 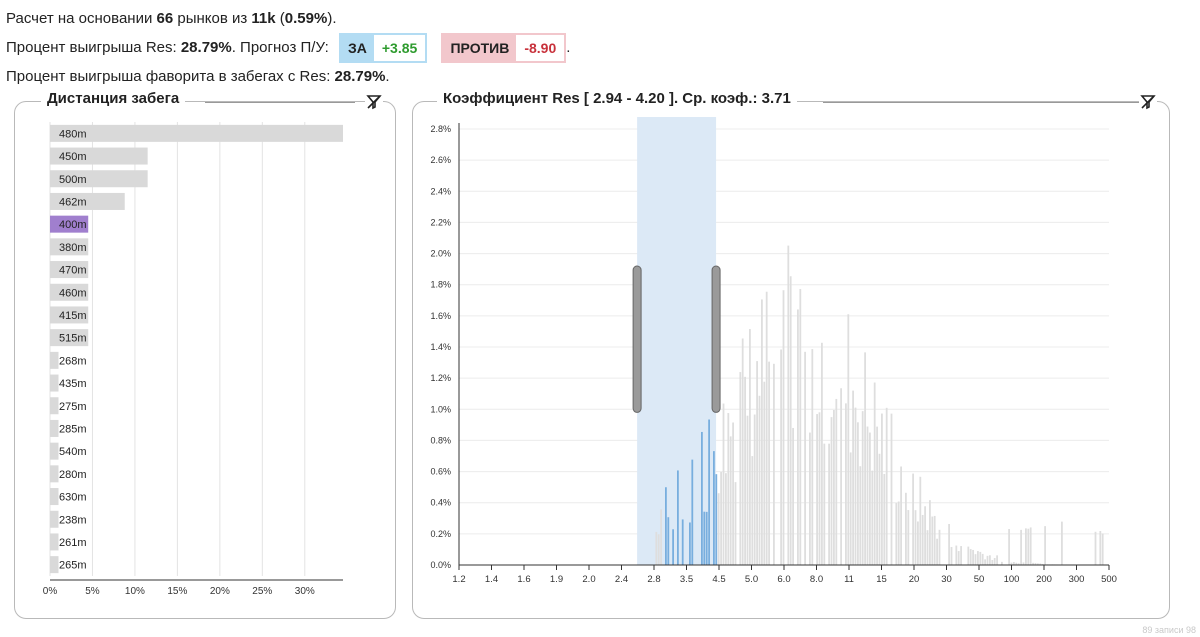 What do you see at coordinates (440, 565) in the screenshot?
I see `y-tick-label: 0.0%` at bounding box center [440, 565].